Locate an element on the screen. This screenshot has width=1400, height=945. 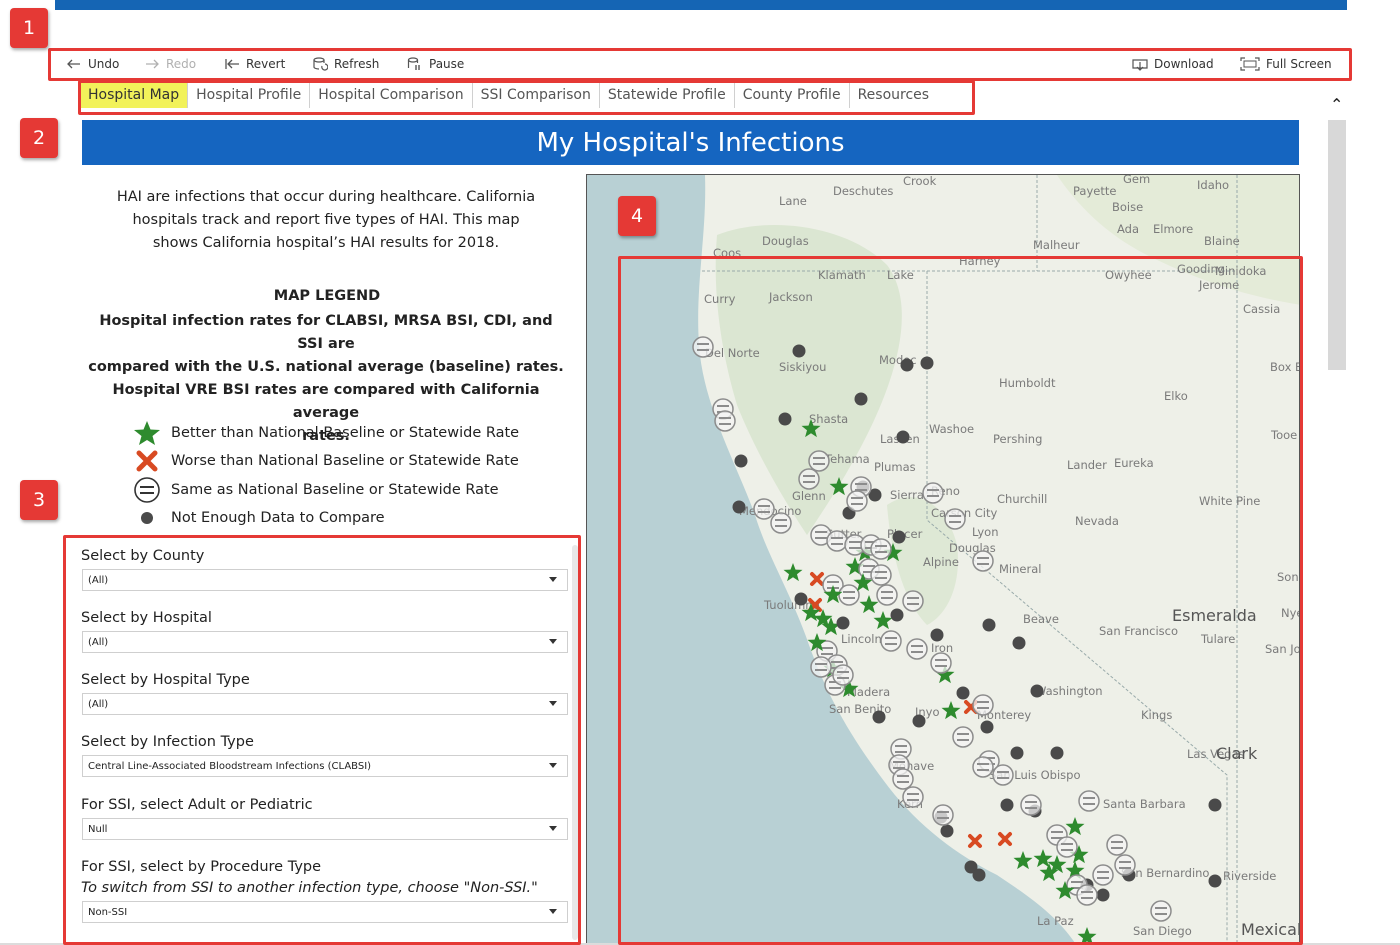
legend-title: MAP LEGEND is located at coordinates (327, 296).